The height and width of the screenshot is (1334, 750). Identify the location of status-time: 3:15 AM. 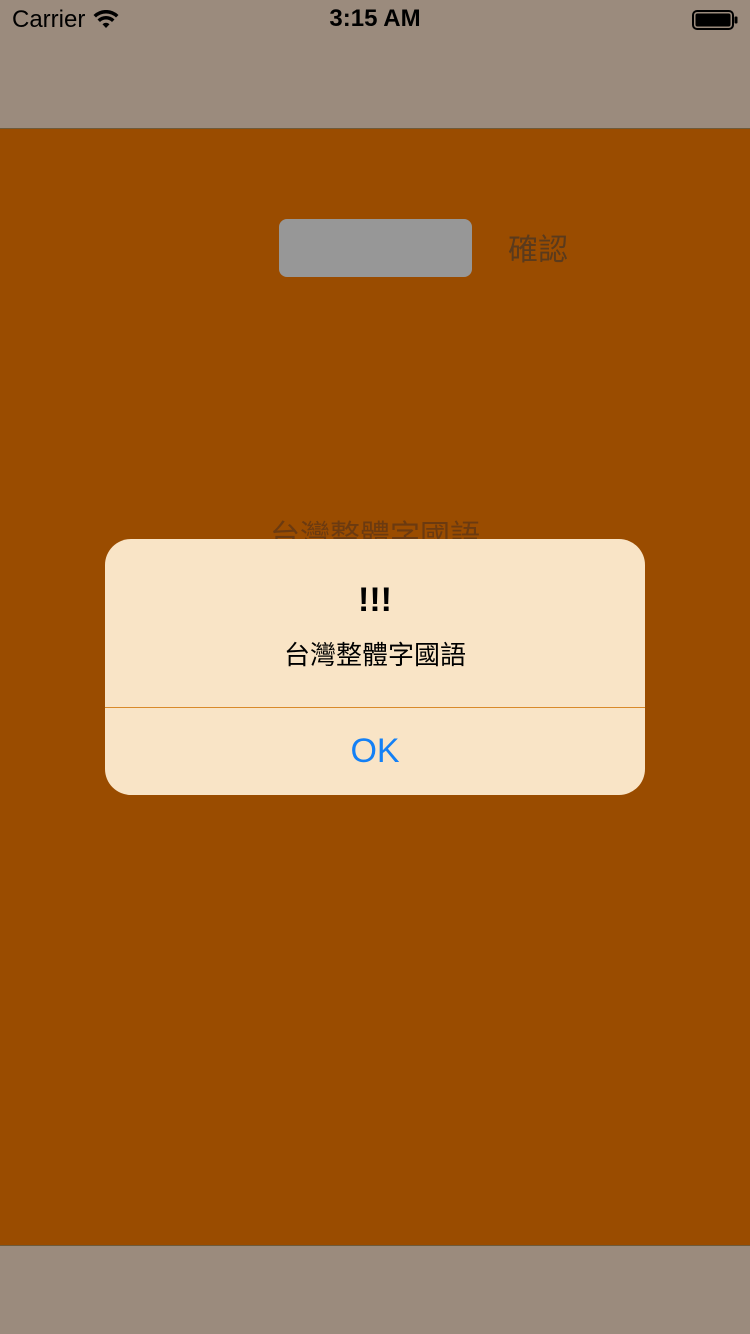
(375, 18).